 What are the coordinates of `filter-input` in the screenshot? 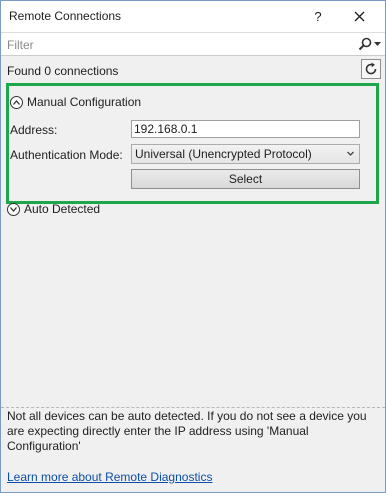 It's located at (177, 44).